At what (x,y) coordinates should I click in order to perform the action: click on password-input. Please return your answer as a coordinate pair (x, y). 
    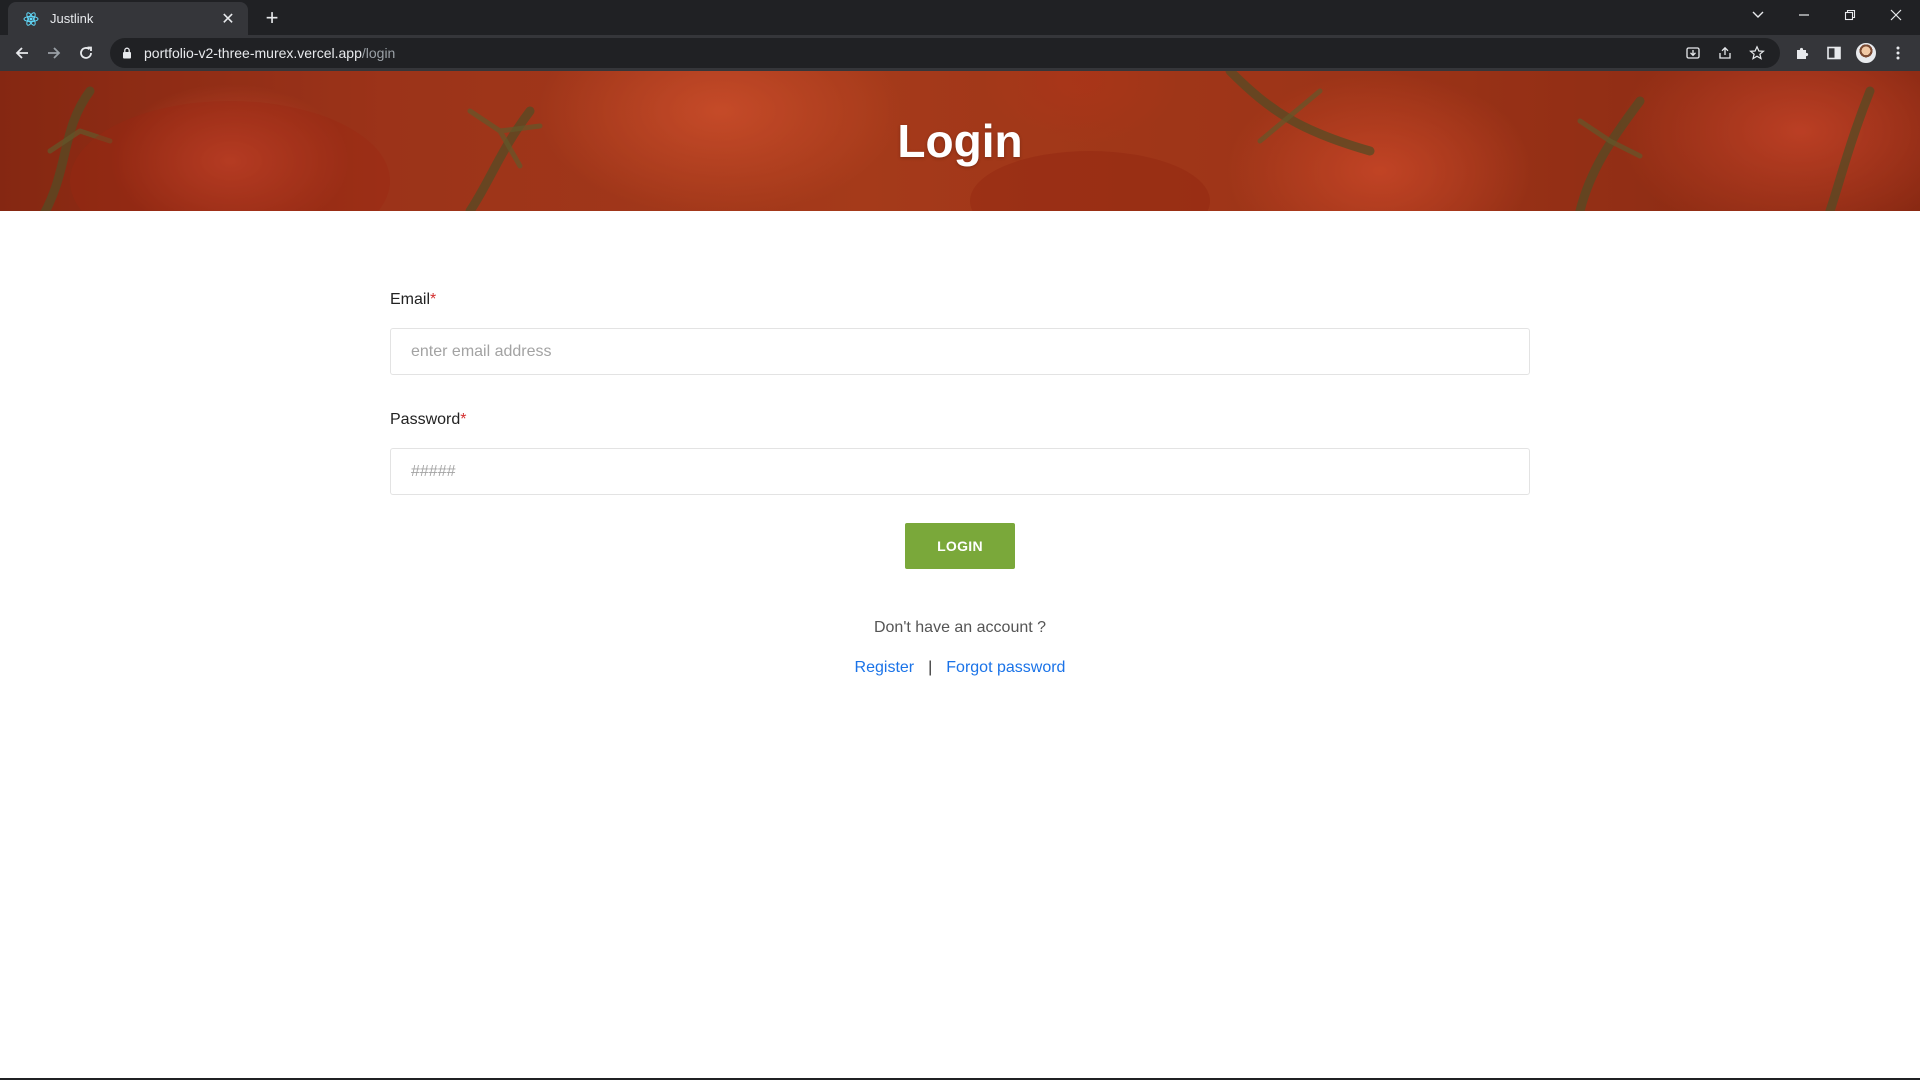
    Looking at the image, I should click on (960, 471).